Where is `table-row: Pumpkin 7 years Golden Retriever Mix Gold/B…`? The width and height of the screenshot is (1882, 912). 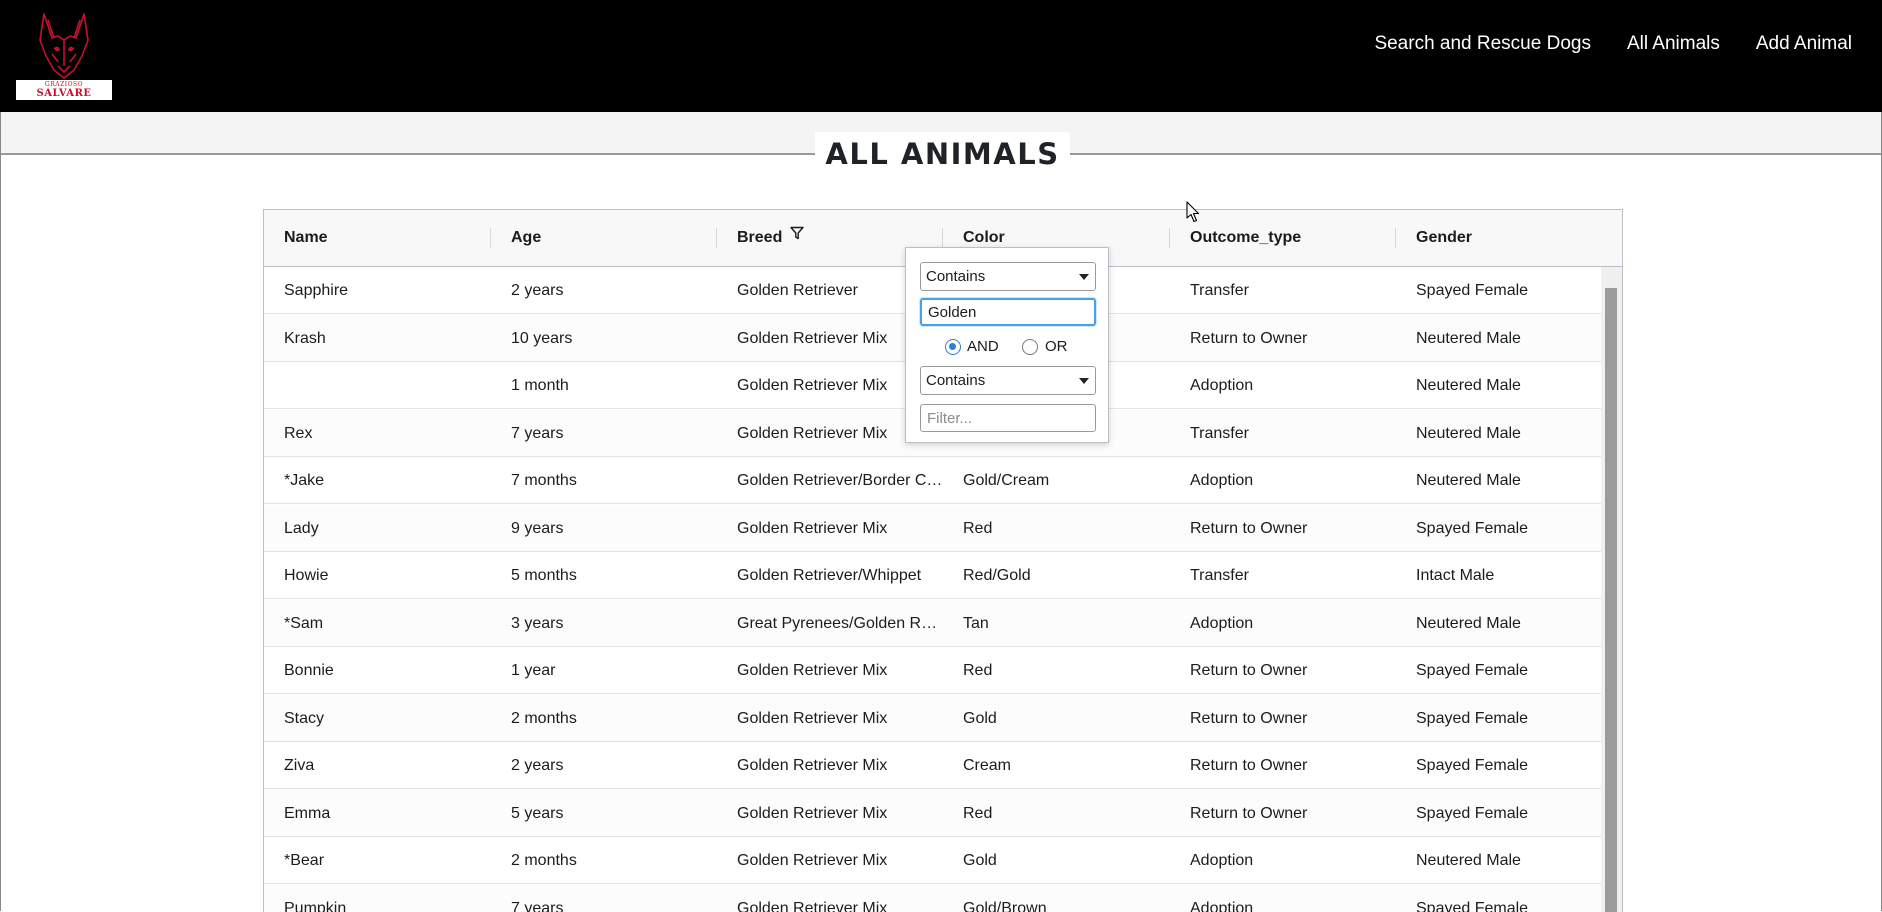 table-row: Pumpkin 7 years Golden Retriever Mix Gold/B… is located at coordinates (932, 898).